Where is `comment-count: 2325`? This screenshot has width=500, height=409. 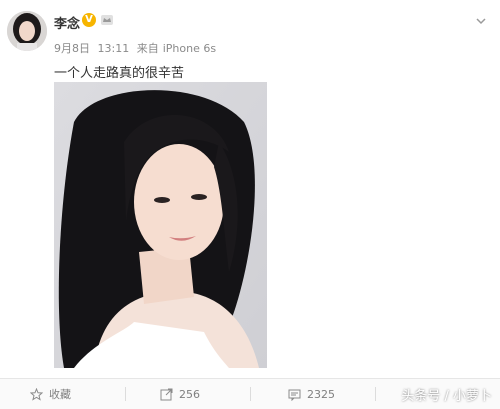 comment-count: 2325 is located at coordinates (321, 394).